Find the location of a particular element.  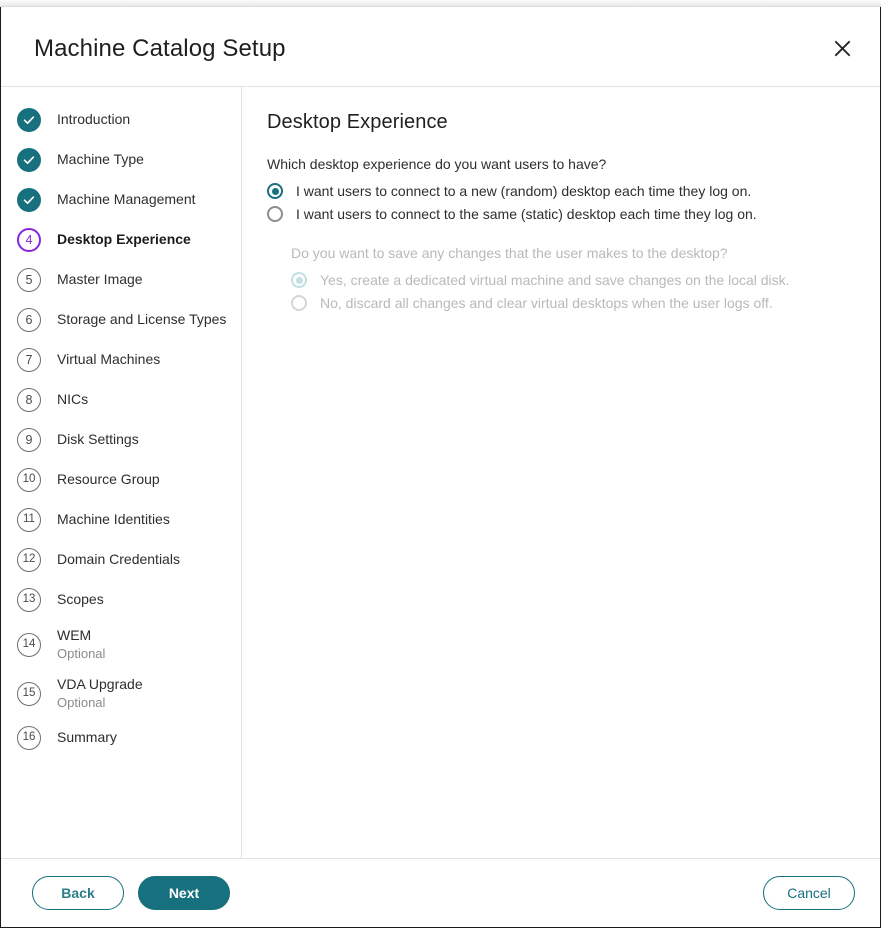

sidebar-step-labels: Summary is located at coordinates (87, 738).